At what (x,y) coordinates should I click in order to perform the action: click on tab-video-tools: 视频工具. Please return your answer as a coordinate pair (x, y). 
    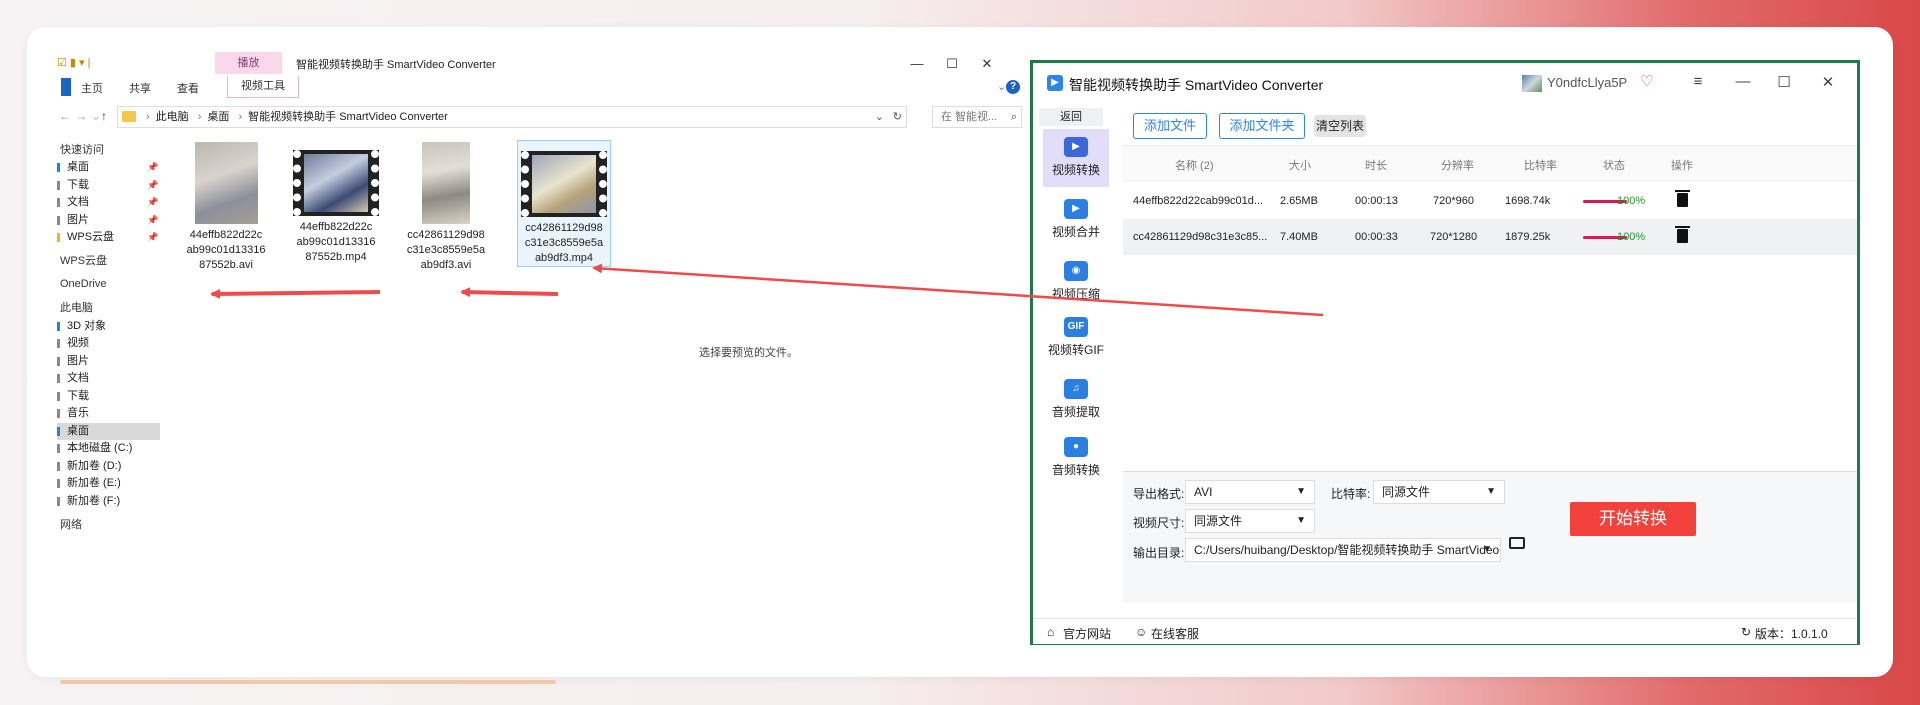
    Looking at the image, I should click on (263, 87).